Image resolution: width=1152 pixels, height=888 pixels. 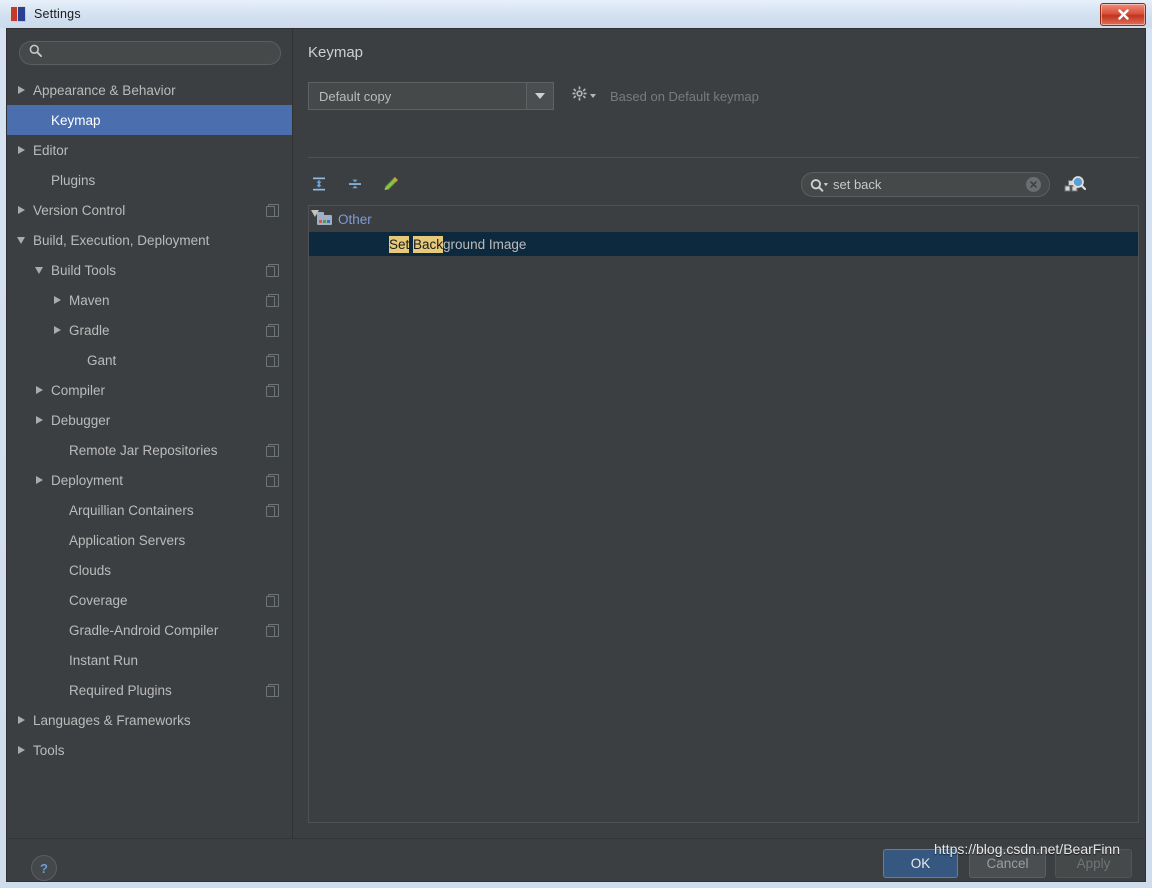 What do you see at coordinates (431, 96) in the screenshot?
I see `keymap-dropdown: Default copy` at bounding box center [431, 96].